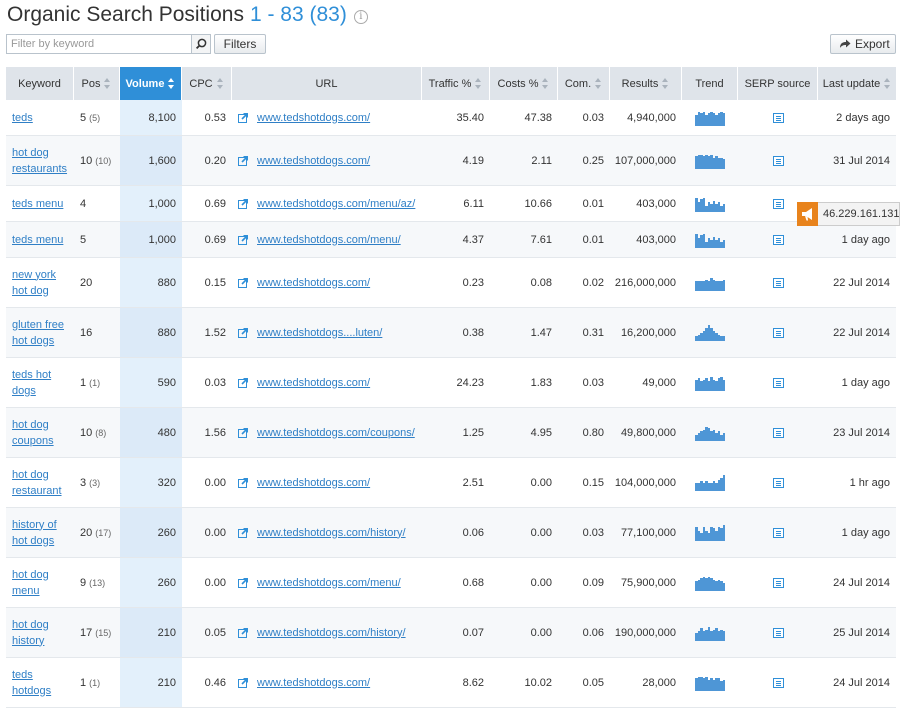 The image size is (900, 715). I want to click on url-link: www.tedshotdogs....luten/, so click(319, 333).